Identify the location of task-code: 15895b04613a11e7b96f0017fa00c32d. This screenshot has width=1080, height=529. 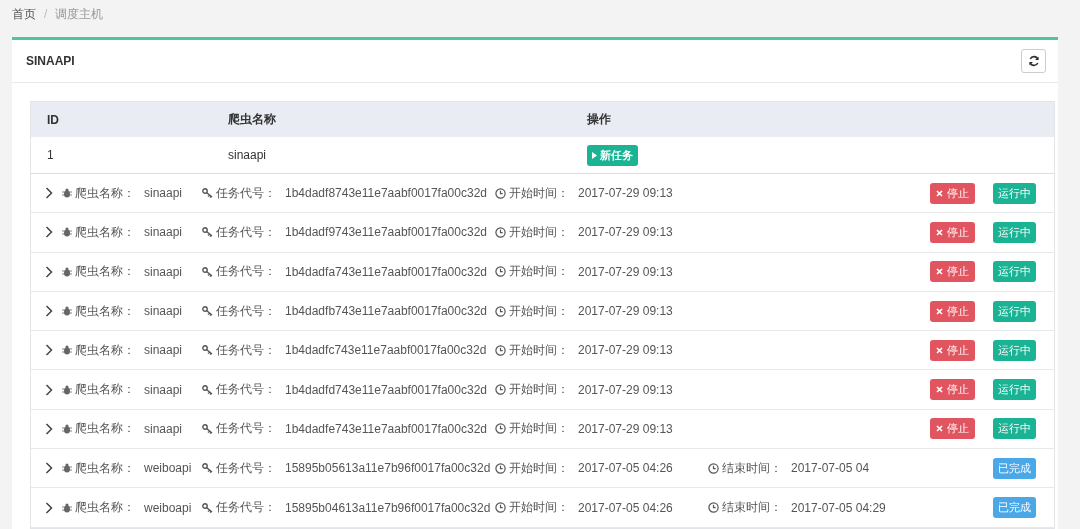
(388, 507).